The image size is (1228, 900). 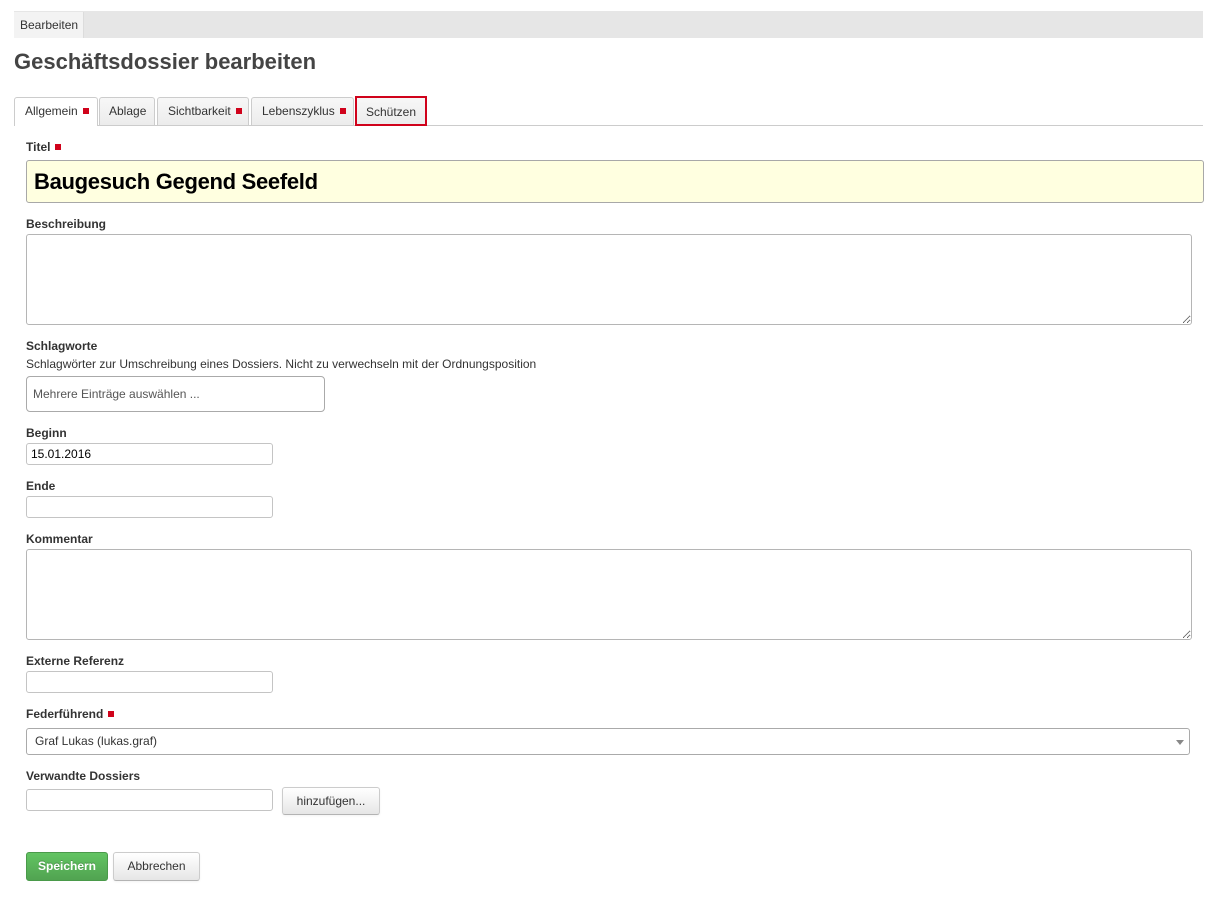 What do you see at coordinates (46, 433) in the screenshot?
I see `start-date-label: Beginn` at bounding box center [46, 433].